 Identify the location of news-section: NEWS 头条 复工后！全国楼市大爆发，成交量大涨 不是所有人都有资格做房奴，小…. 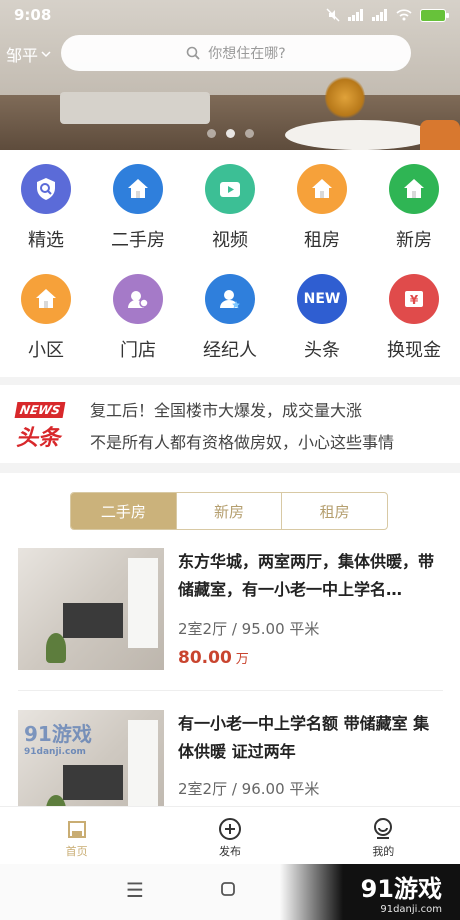
(230, 424).